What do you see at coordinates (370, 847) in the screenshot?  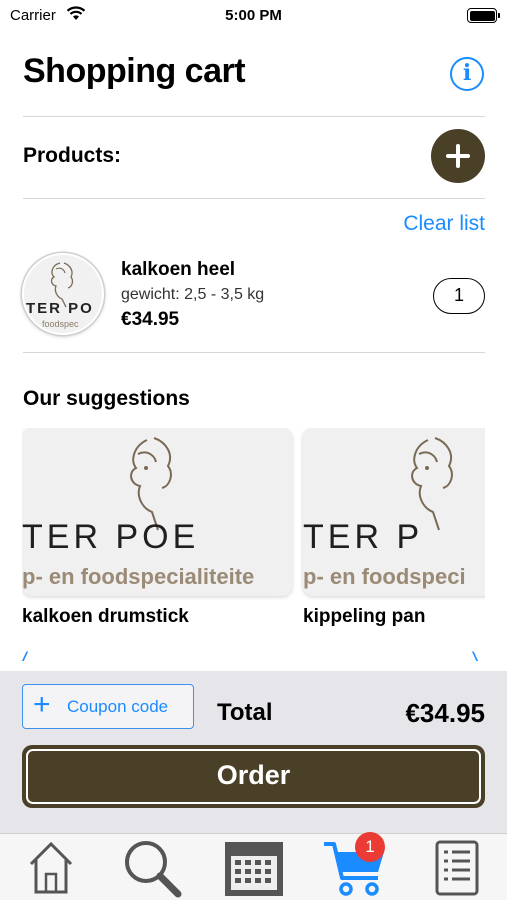 I see `cart-badge: 1` at bounding box center [370, 847].